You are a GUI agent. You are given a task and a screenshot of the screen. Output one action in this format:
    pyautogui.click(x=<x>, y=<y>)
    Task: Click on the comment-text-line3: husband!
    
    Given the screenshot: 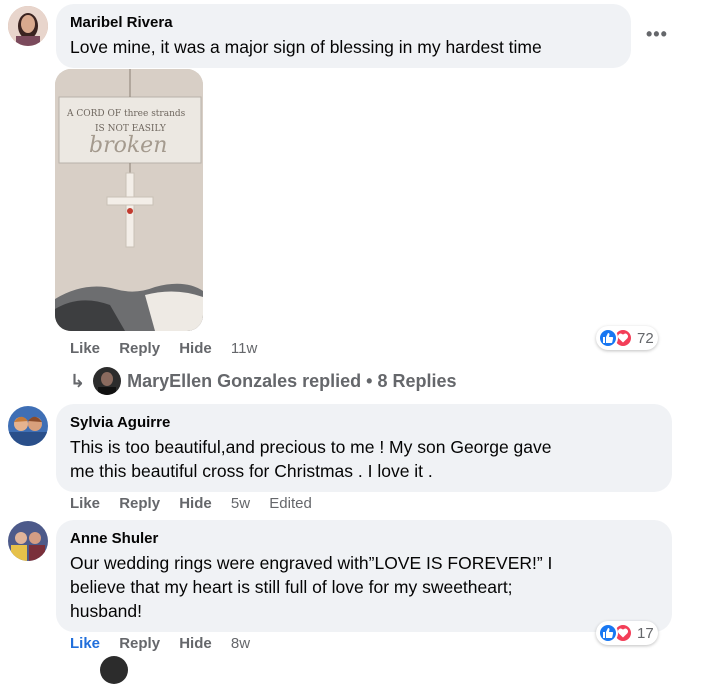 What is the action you would take?
    pyautogui.click(x=106, y=611)
    